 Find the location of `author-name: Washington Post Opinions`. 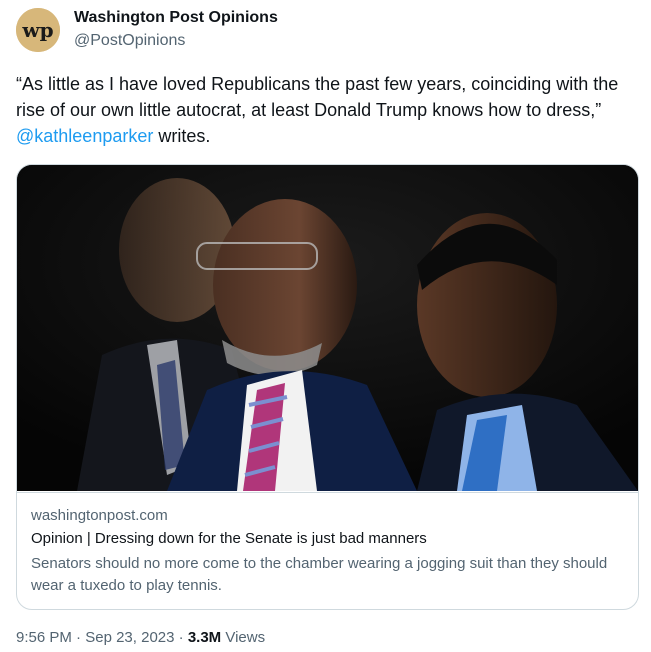

author-name: Washington Post Opinions is located at coordinates (176, 18).